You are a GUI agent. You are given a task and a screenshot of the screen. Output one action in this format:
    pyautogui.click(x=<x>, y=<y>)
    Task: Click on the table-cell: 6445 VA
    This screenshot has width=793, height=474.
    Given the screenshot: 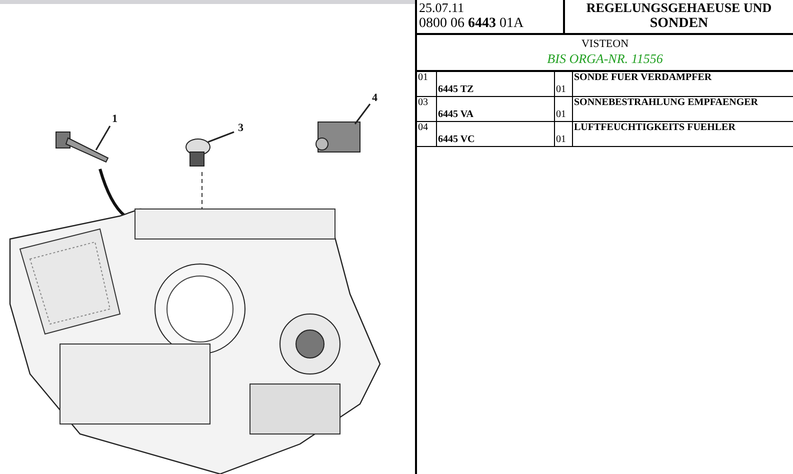 What is the action you would take?
    pyautogui.click(x=496, y=109)
    